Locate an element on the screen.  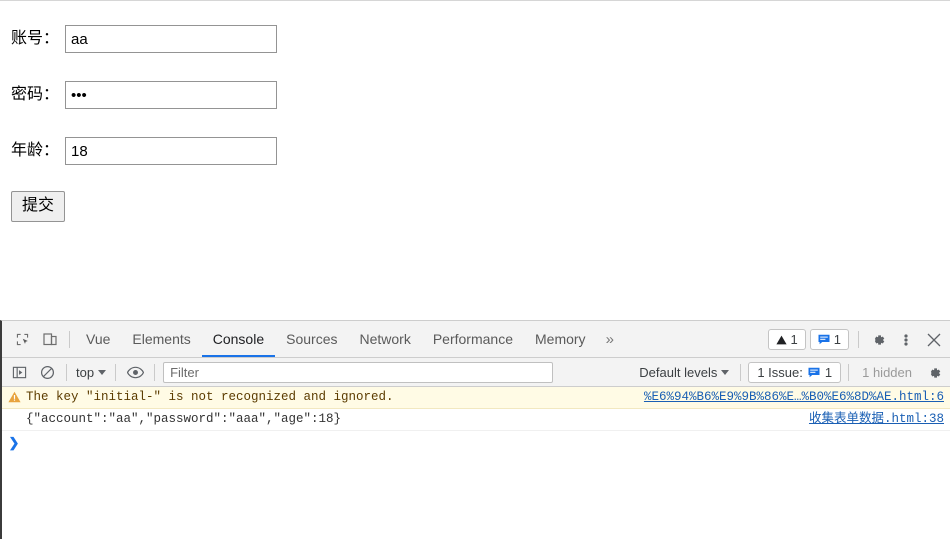
issues-count-label: 1 is located at coordinates (828, 372).